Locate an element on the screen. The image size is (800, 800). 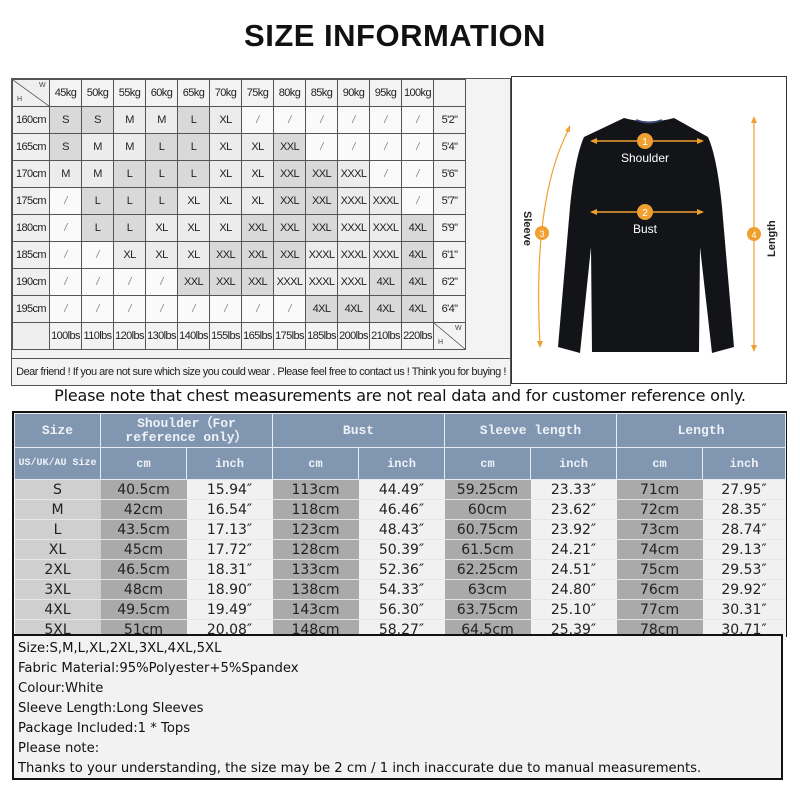
size-cell: 3XL is located at coordinates (57, 589).